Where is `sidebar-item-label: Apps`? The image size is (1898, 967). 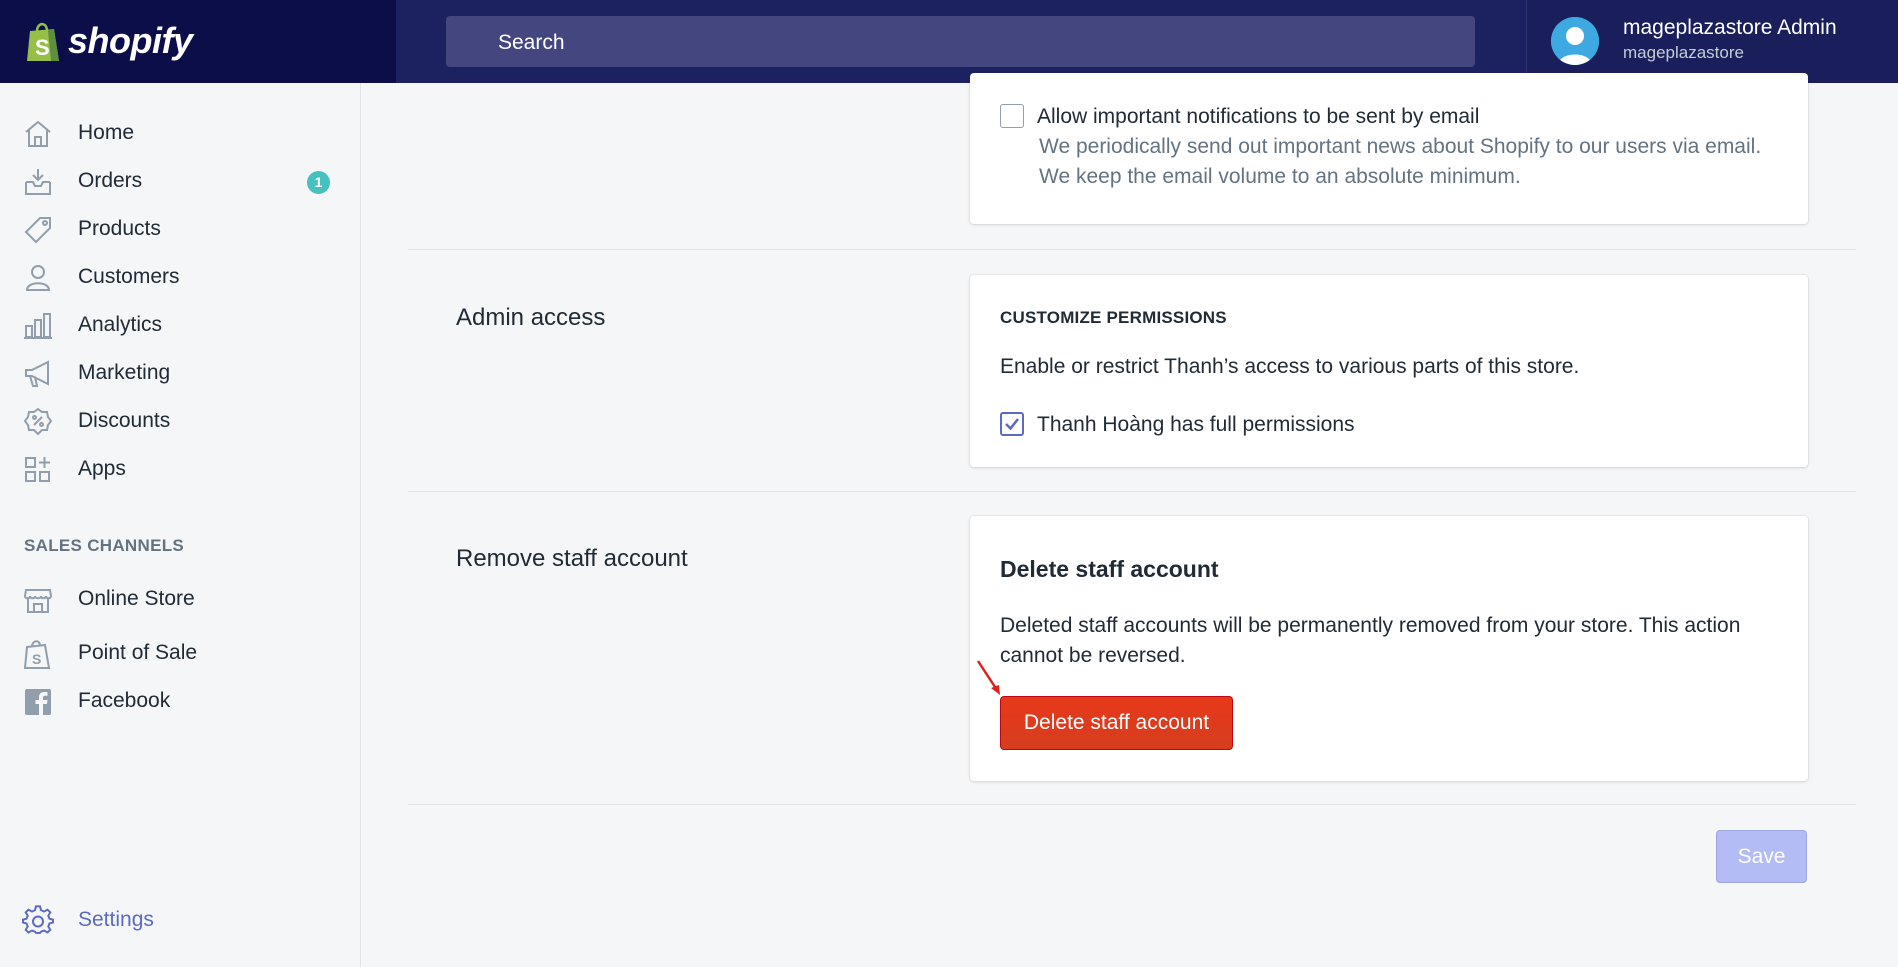
sidebar-item-label: Apps is located at coordinates (102, 468).